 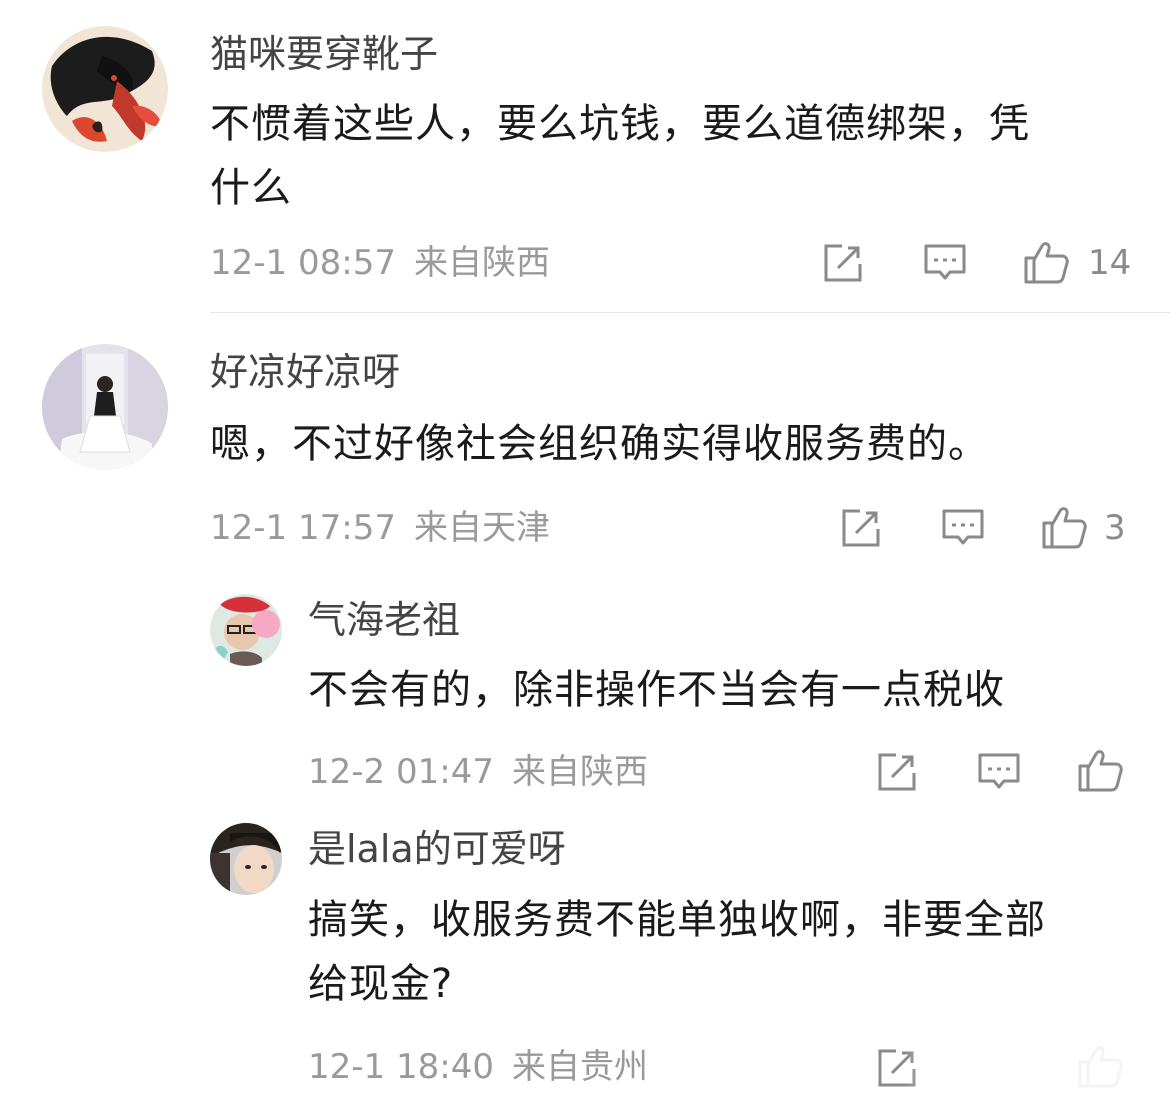 I want to click on comment-text-line: 不惯着这些人，要么坑钱，要么道德绑架，凭, so click(x=620, y=124).